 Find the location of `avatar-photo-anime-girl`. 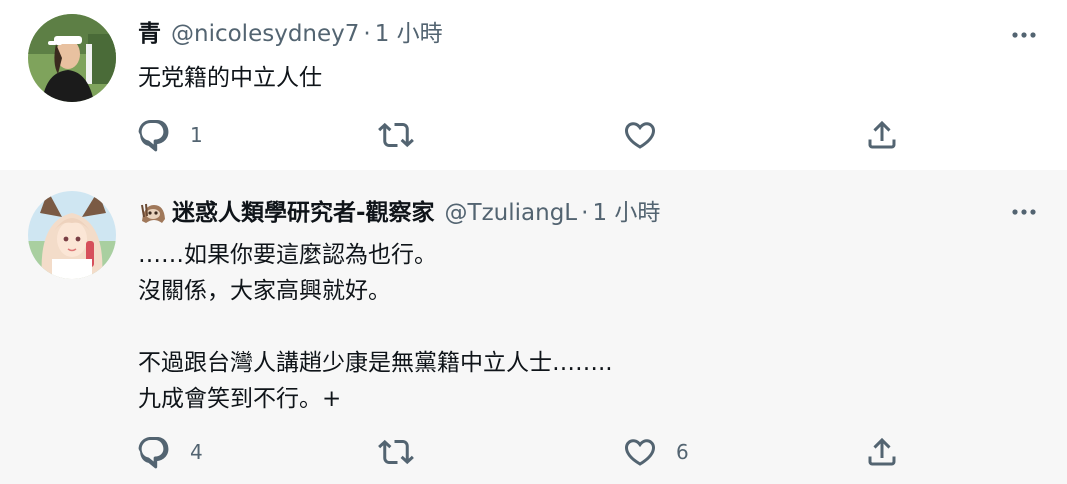

avatar-photo-anime-girl is located at coordinates (72, 235).